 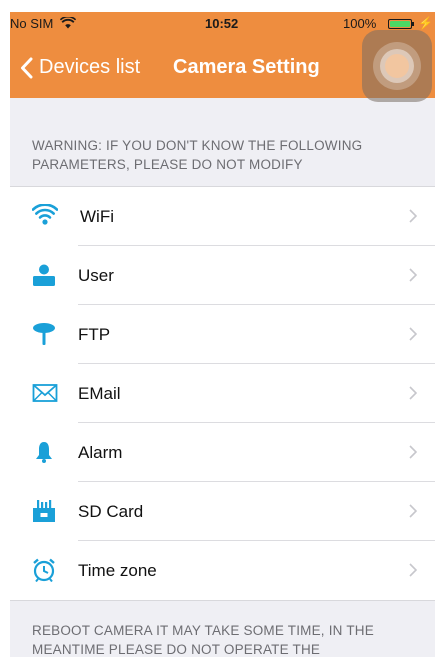 I want to click on back-button-label: Devices list, so click(x=90, y=67).